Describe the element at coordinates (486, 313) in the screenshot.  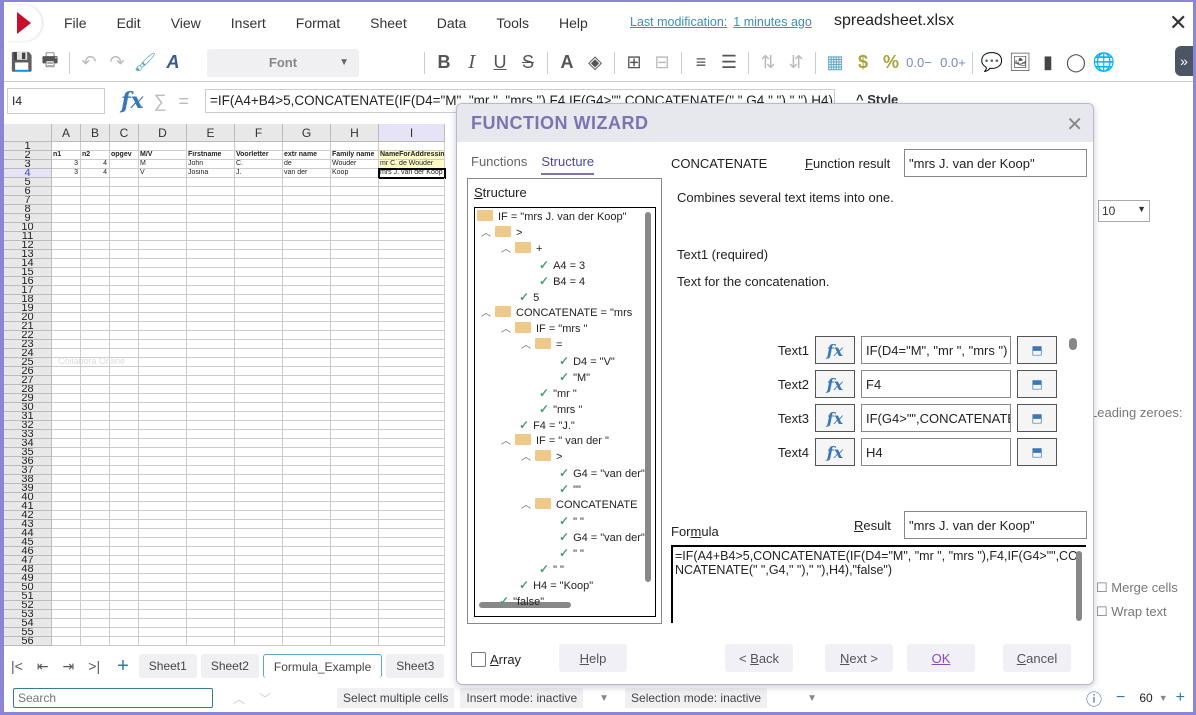
I see `collapse-icon: ︿` at that location.